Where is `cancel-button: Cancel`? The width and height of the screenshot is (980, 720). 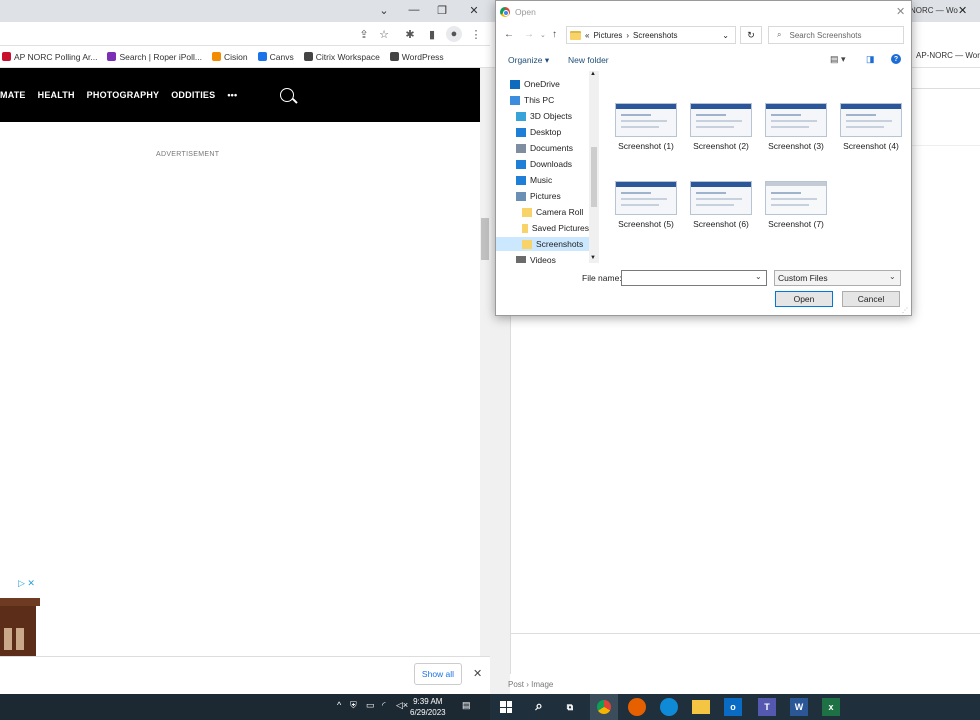
cancel-button: Cancel is located at coordinates (871, 299).